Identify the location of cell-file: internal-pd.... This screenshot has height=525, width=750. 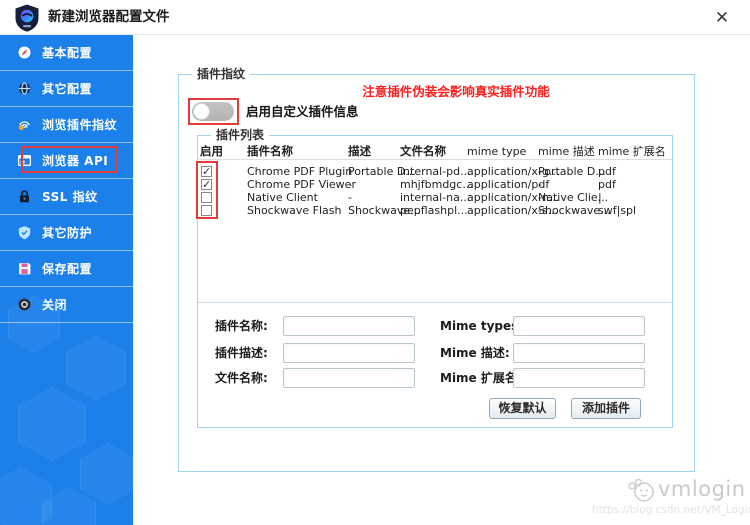
(435, 171).